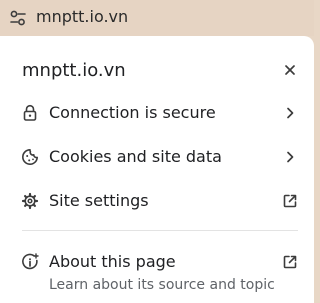  I want to click on url-text: mnptt.io.vn, so click(82, 17).